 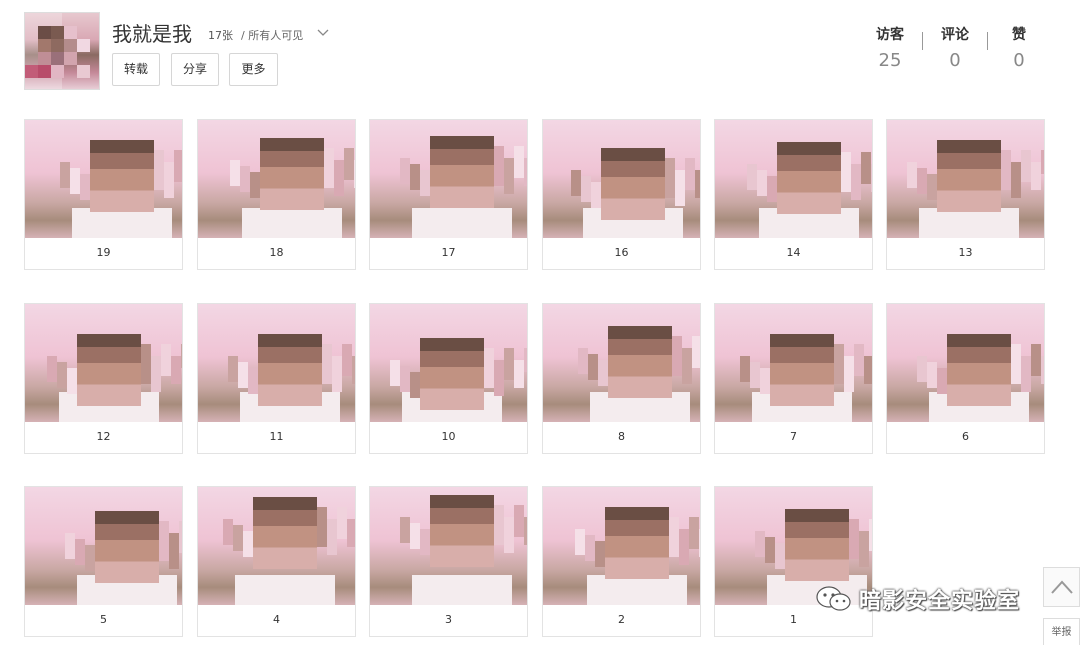 What do you see at coordinates (272, 35) in the screenshot?
I see `visibility-label: / 所有人可见` at bounding box center [272, 35].